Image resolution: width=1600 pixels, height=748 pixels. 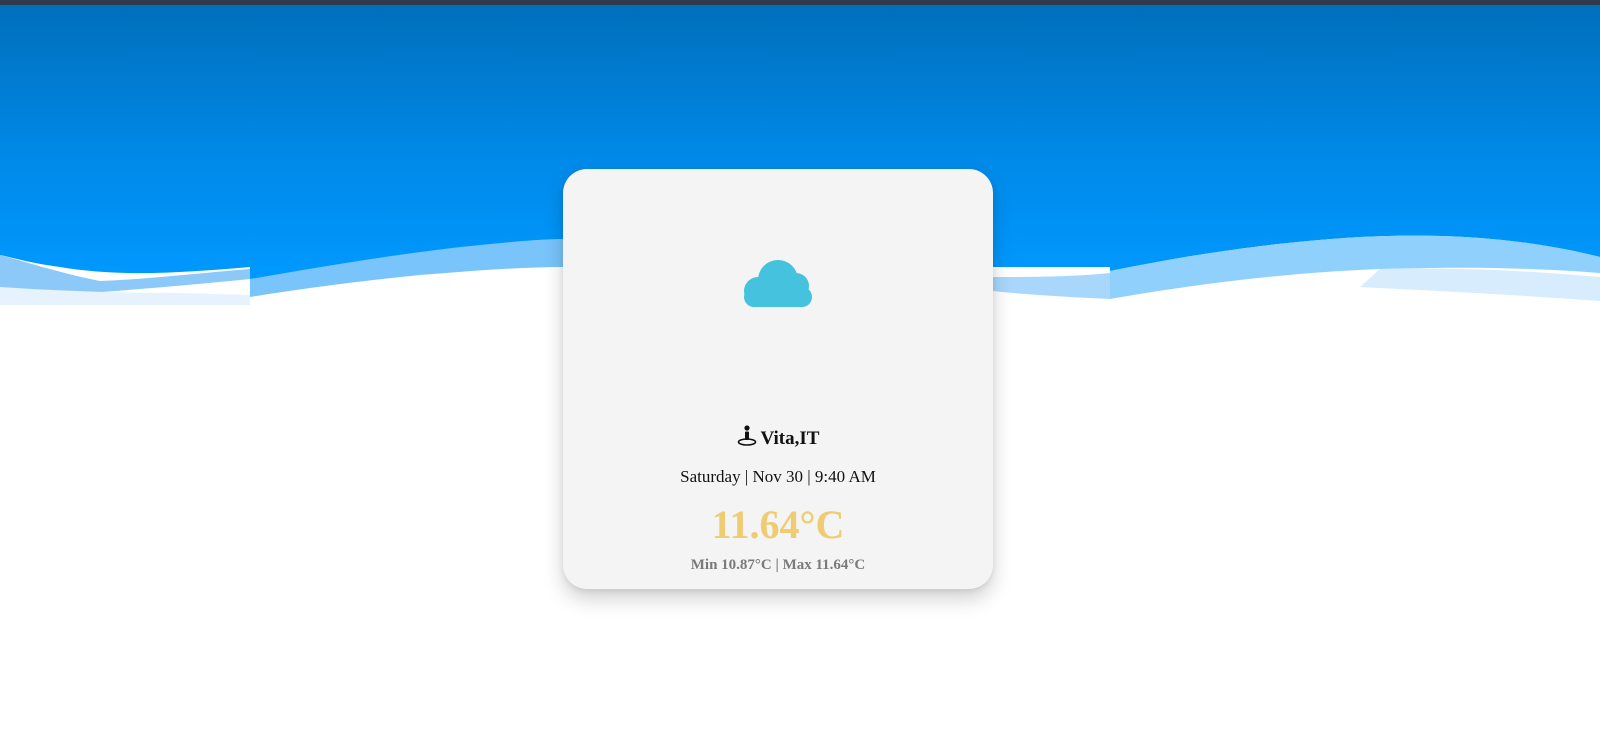 What do you see at coordinates (778, 524) in the screenshot?
I see `temperature-value: 11.64°C` at bounding box center [778, 524].